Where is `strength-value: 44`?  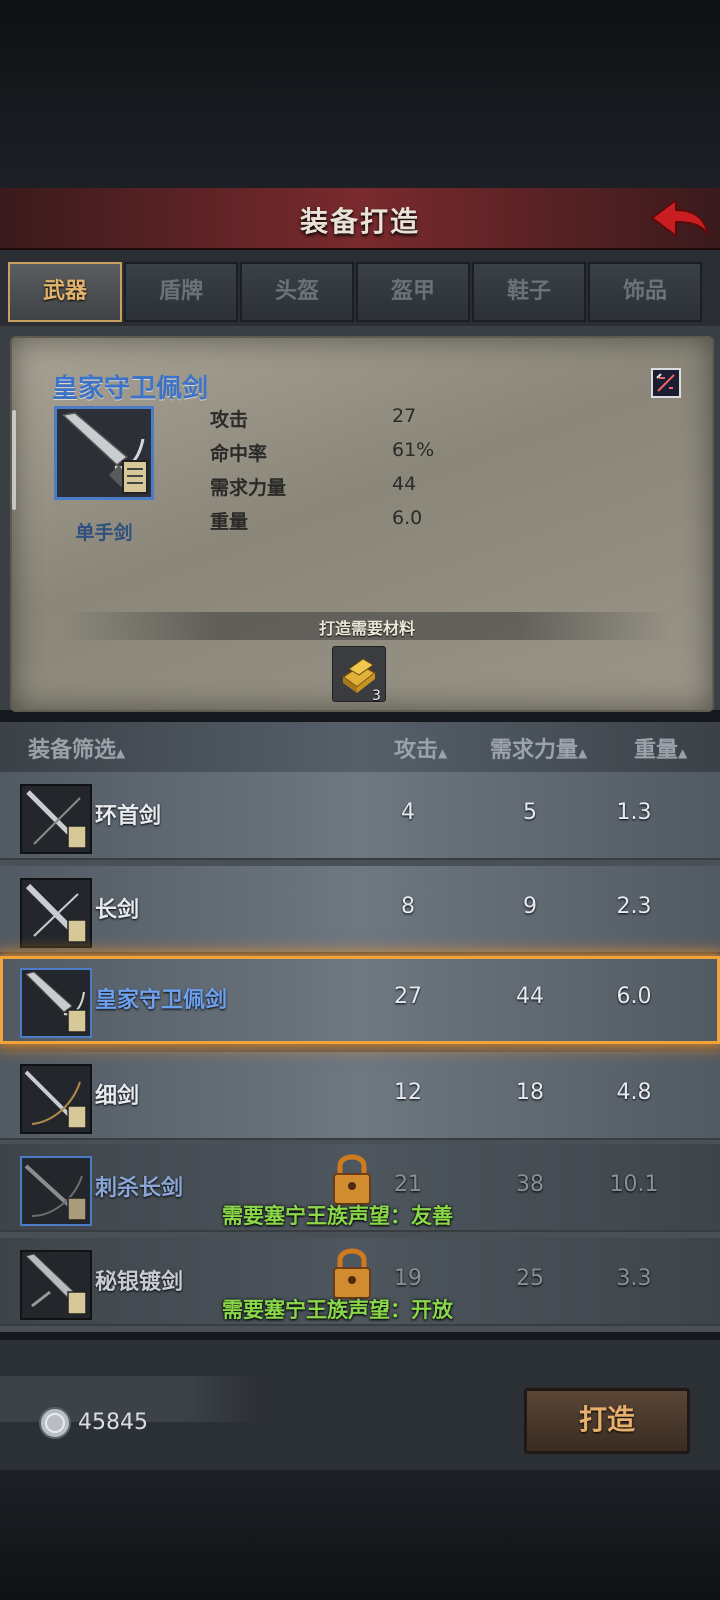
strength-value: 44 is located at coordinates (530, 996).